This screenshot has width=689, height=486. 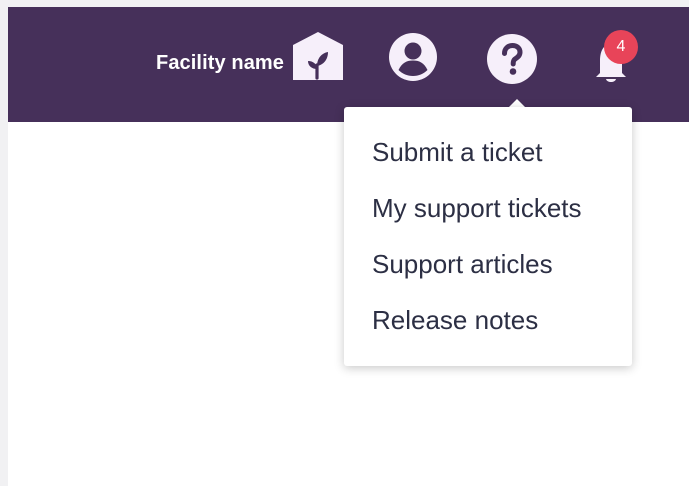 I want to click on help-button, so click(x=512, y=59).